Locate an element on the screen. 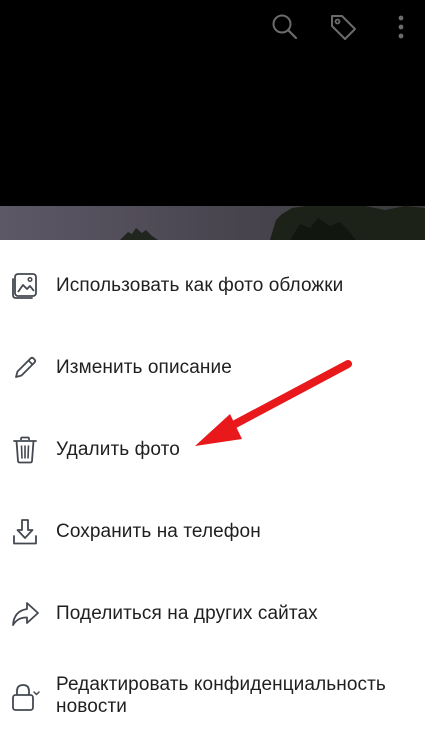 This screenshot has height=737, width=425. menu-item-label: Изменить описание is located at coordinates (144, 367).